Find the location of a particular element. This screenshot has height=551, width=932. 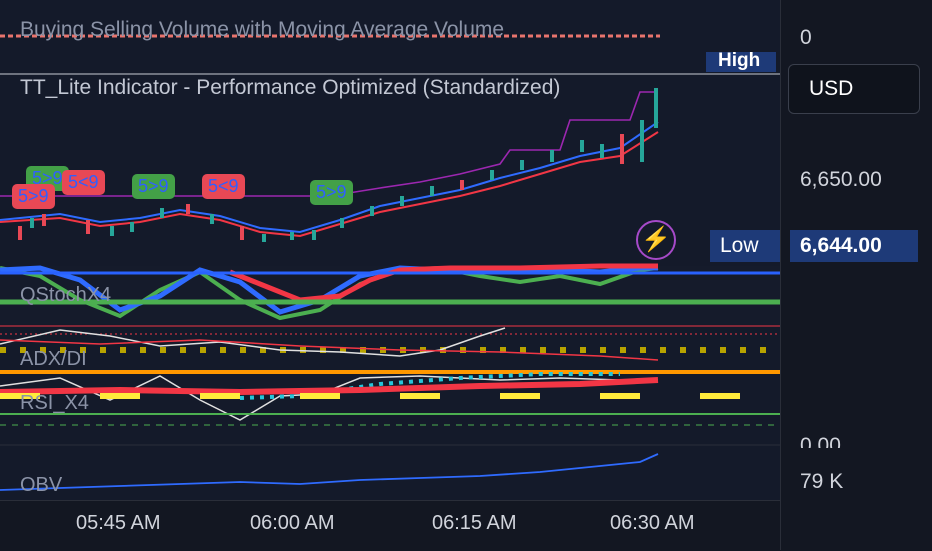

obv-line is located at coordinates (329, 472).